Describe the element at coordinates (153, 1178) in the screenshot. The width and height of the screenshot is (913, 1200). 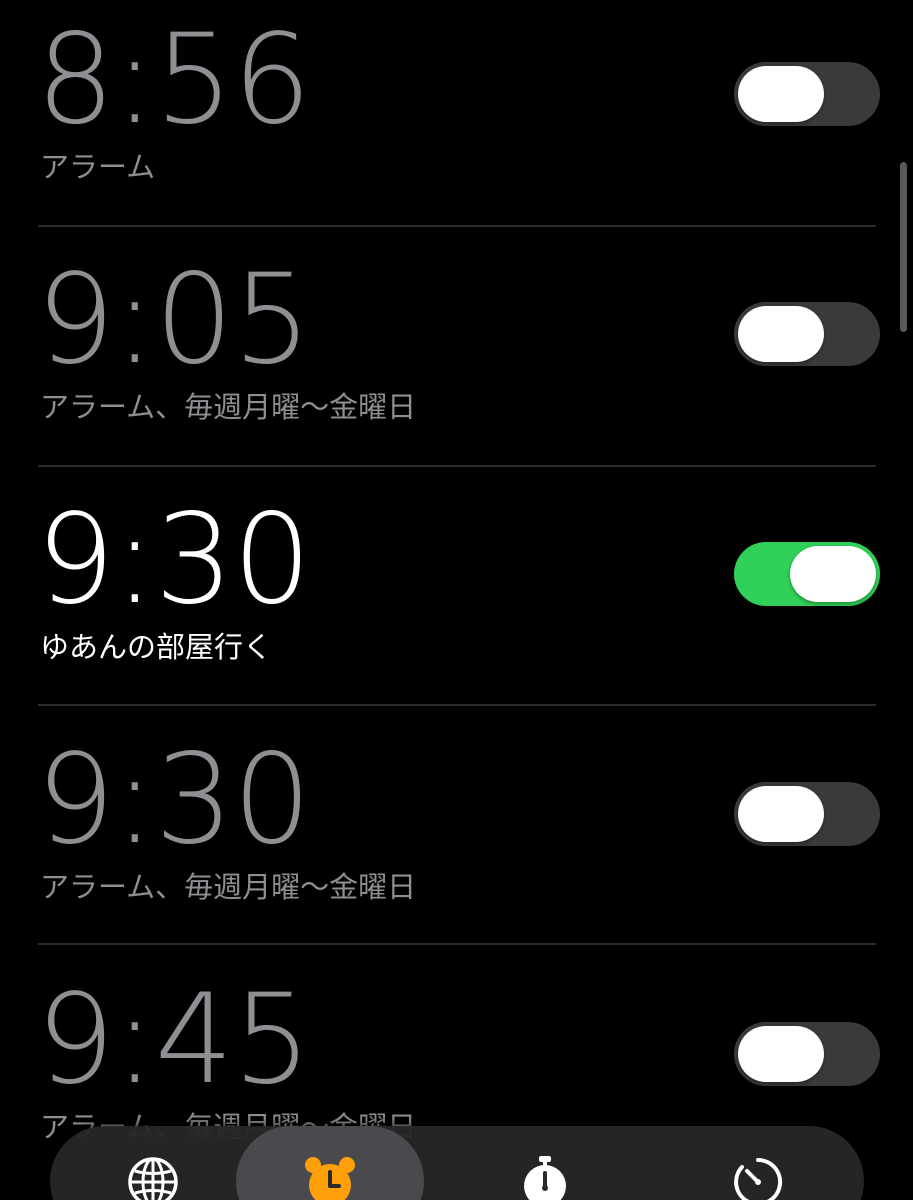
I see `globe-icon` at that location.